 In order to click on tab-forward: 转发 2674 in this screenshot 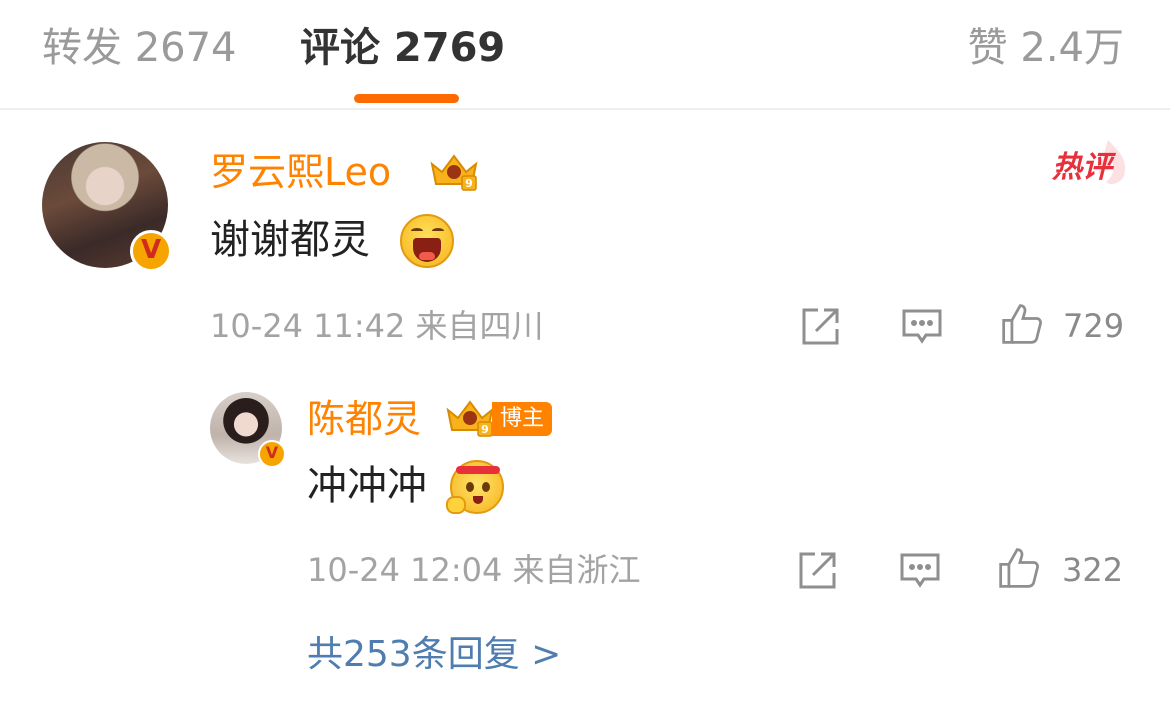, I will do `click(139, 48)`.